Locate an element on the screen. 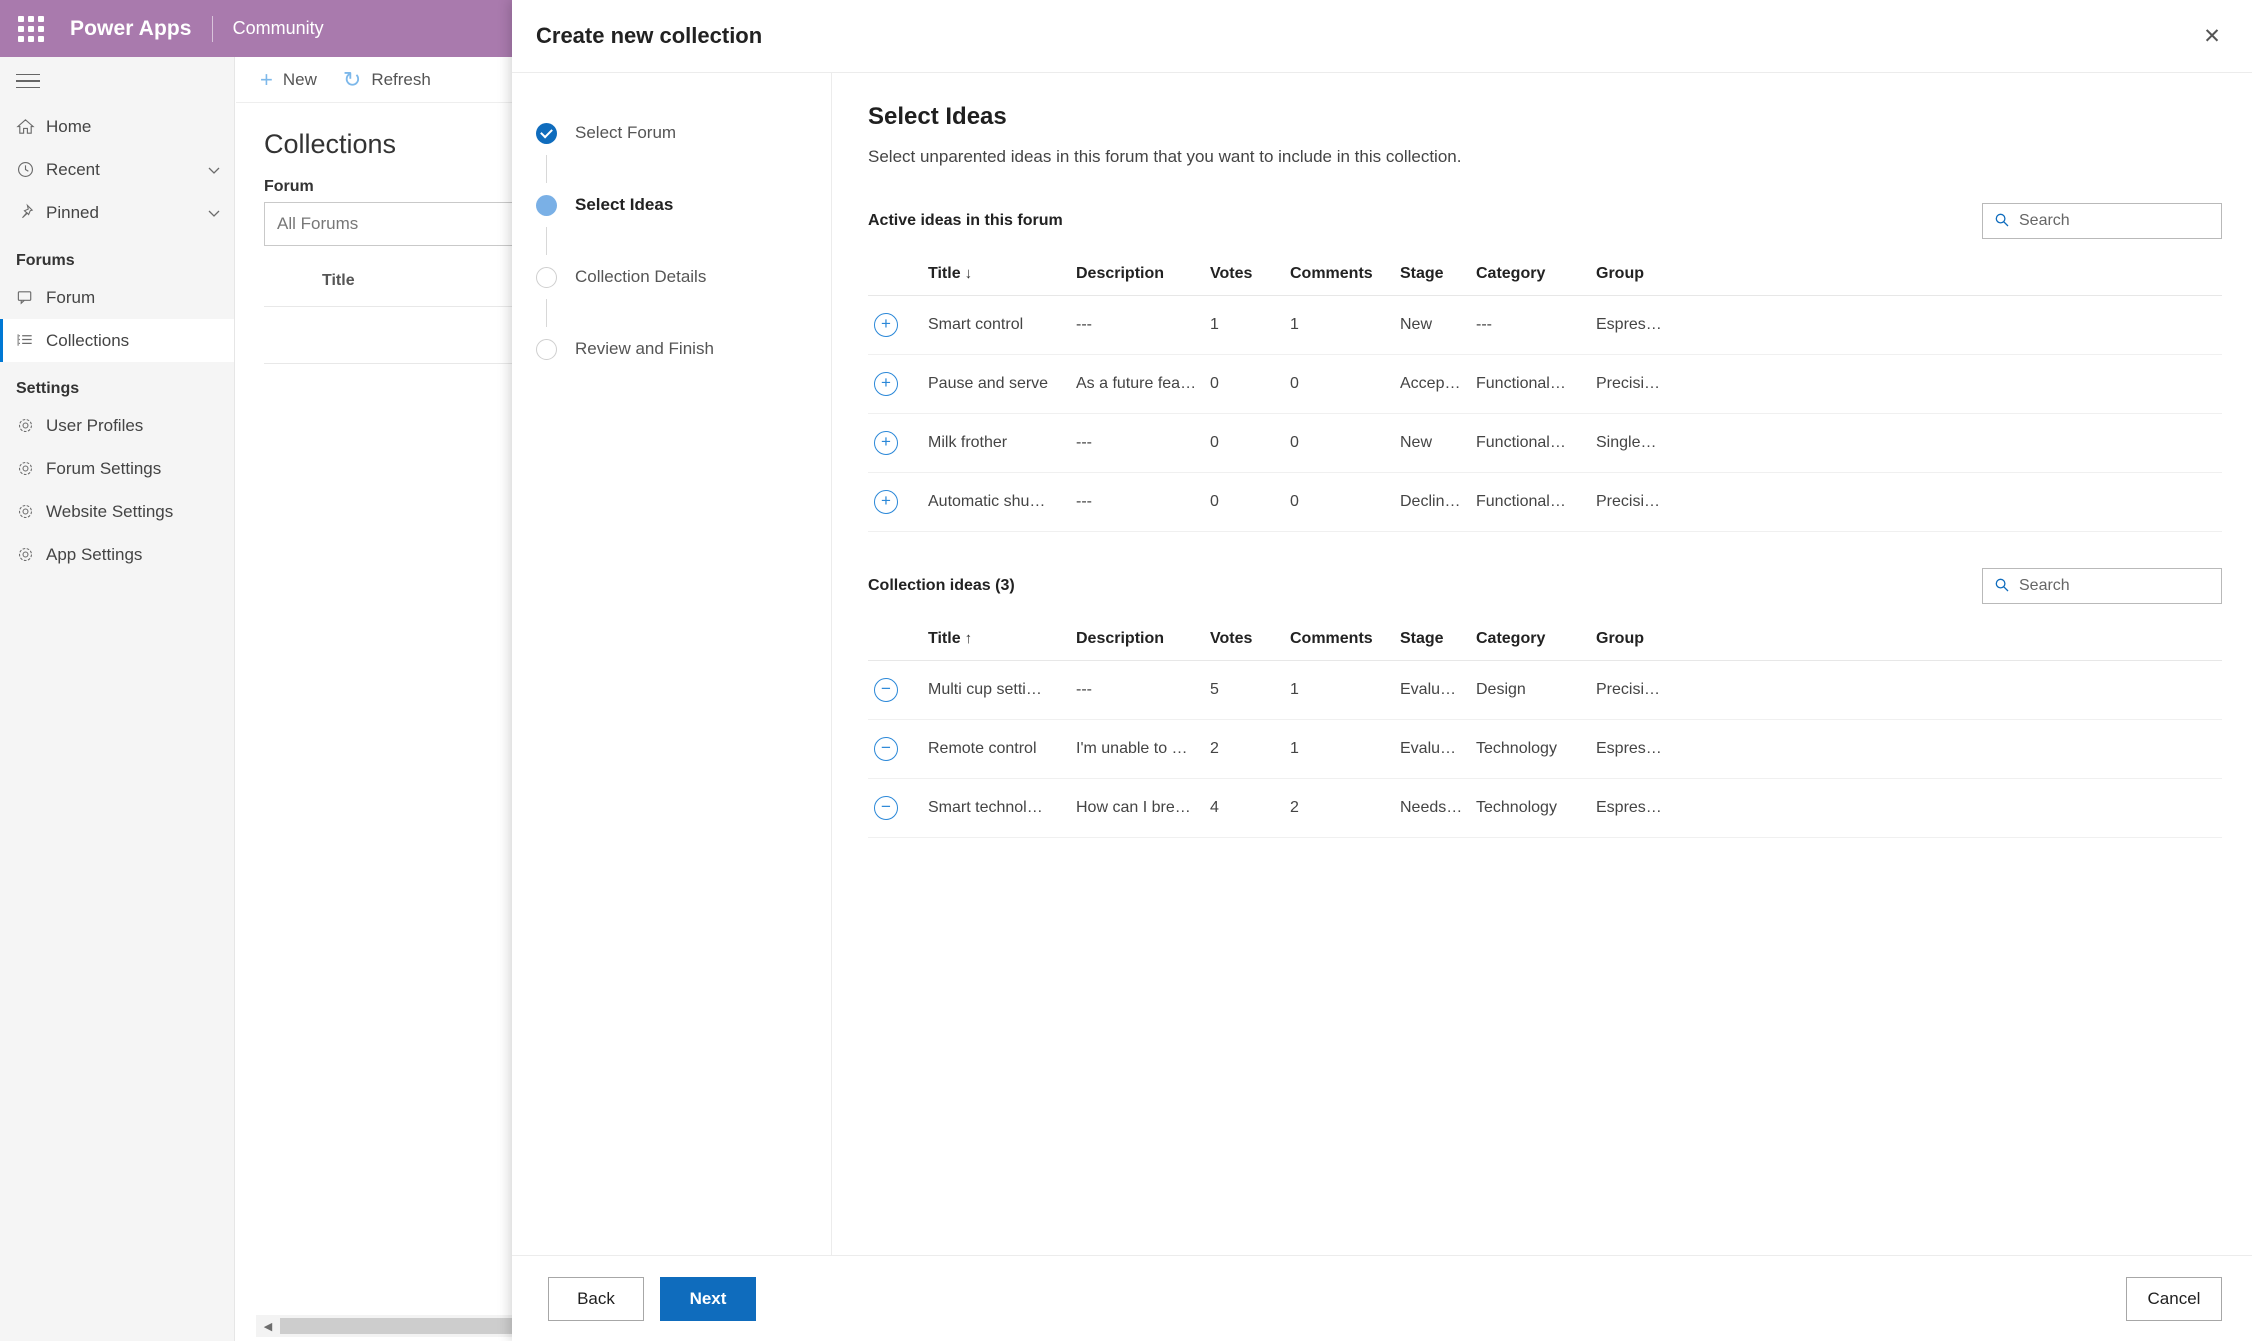  forum-icon is located at coordinates (31, 297).